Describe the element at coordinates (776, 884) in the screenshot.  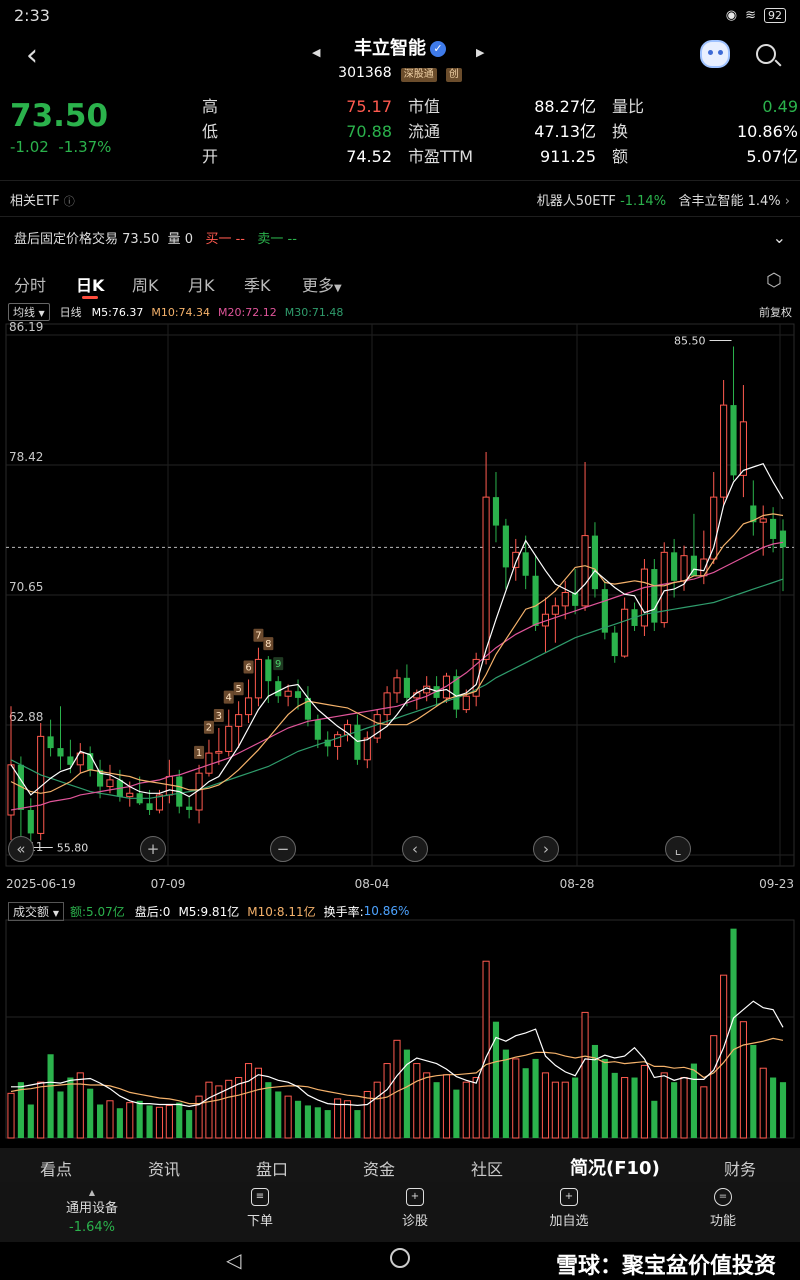
I see `x-axis-label: 09-23` at that location.